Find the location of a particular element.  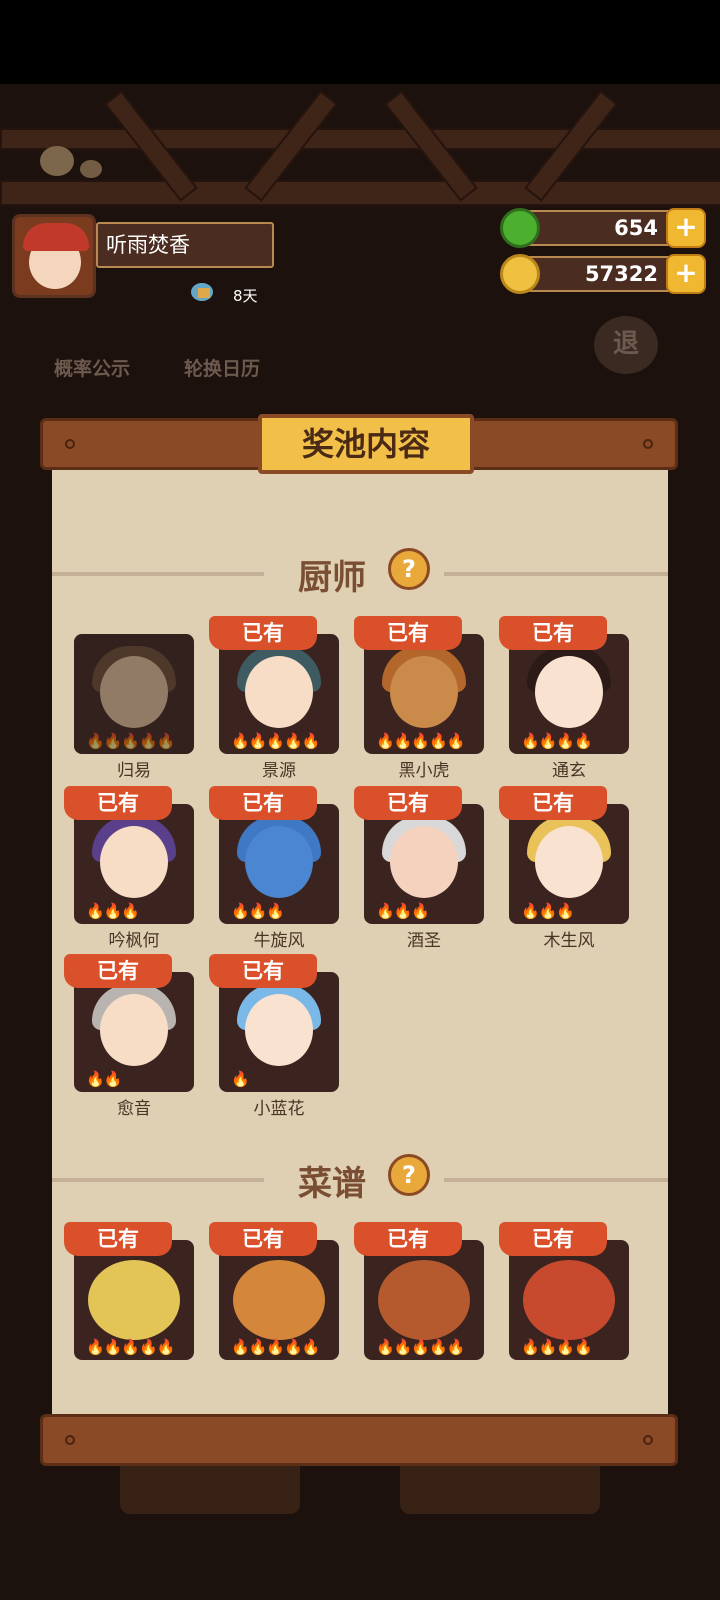

recipe-section-title: 菜谱 is located at coordinates (332, 1184).